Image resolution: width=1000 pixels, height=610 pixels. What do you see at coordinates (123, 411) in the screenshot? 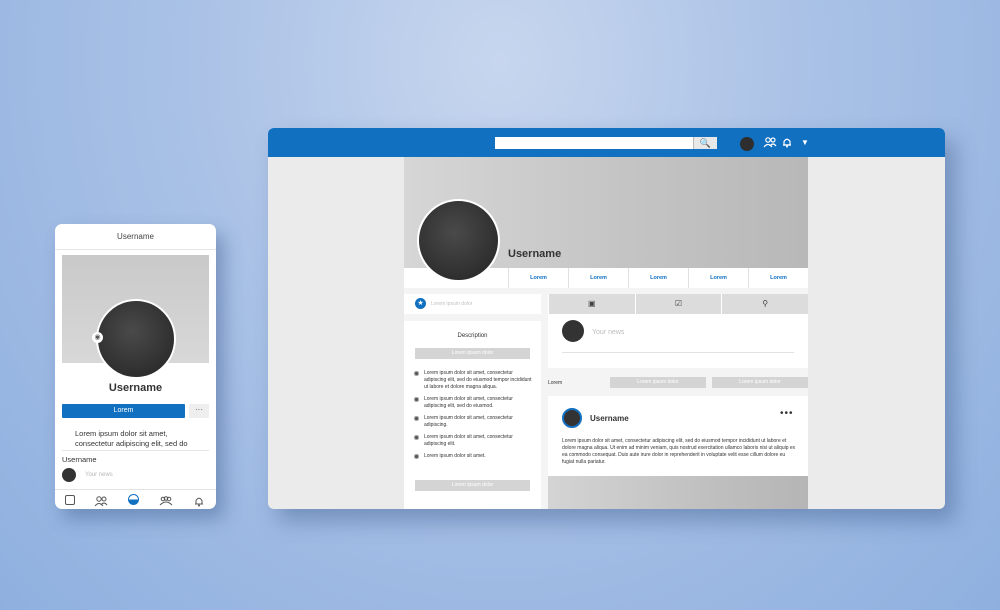
I see `mobile-primary-button: Lorem` at bounding box center [123, 411].